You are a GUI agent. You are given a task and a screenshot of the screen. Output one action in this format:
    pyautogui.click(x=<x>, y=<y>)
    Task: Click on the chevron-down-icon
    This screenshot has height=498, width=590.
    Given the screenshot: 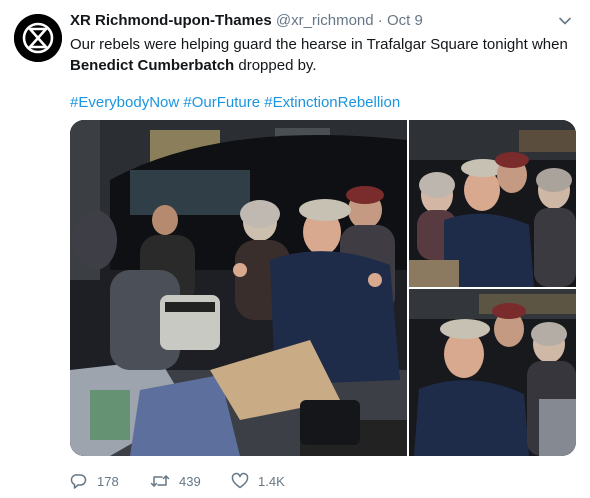 What is the action you would take?
    pyautogui.click(x=565, y=21)
    